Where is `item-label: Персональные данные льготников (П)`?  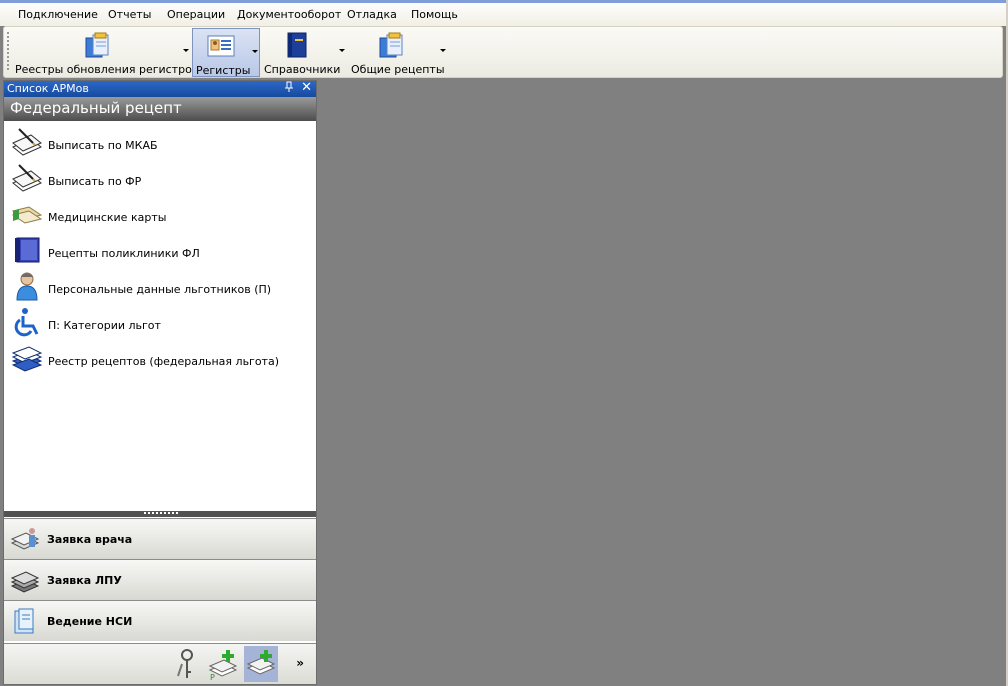
item-label: Персональные данные льготников (П) is located at coordinates (160, 289).